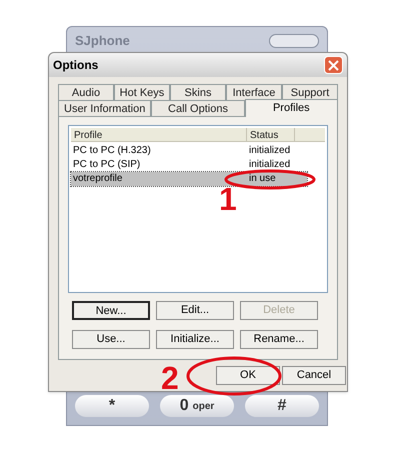 The height and width of the screenshot is (463, 400). I want to click on keypad-key: *, so click(112, 406).